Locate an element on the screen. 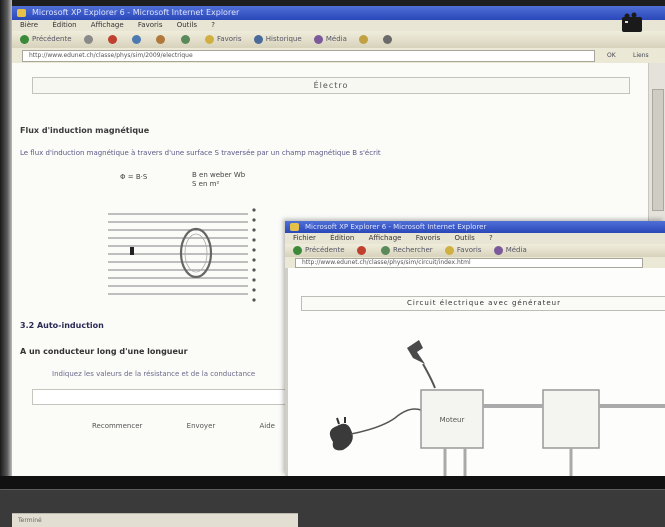 The width and height of the screenshot is (665, 527). search-icon is located at coordinates (185, 39).